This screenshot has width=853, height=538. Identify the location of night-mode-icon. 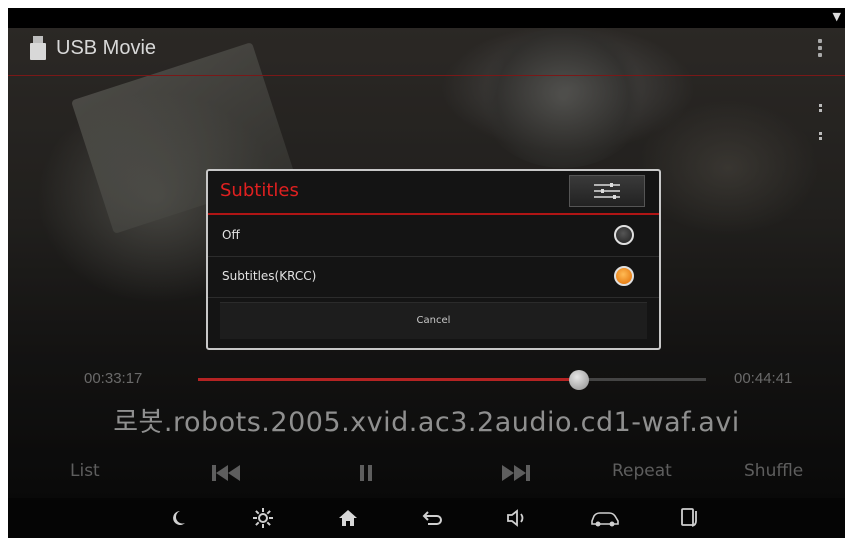
(178, 518).